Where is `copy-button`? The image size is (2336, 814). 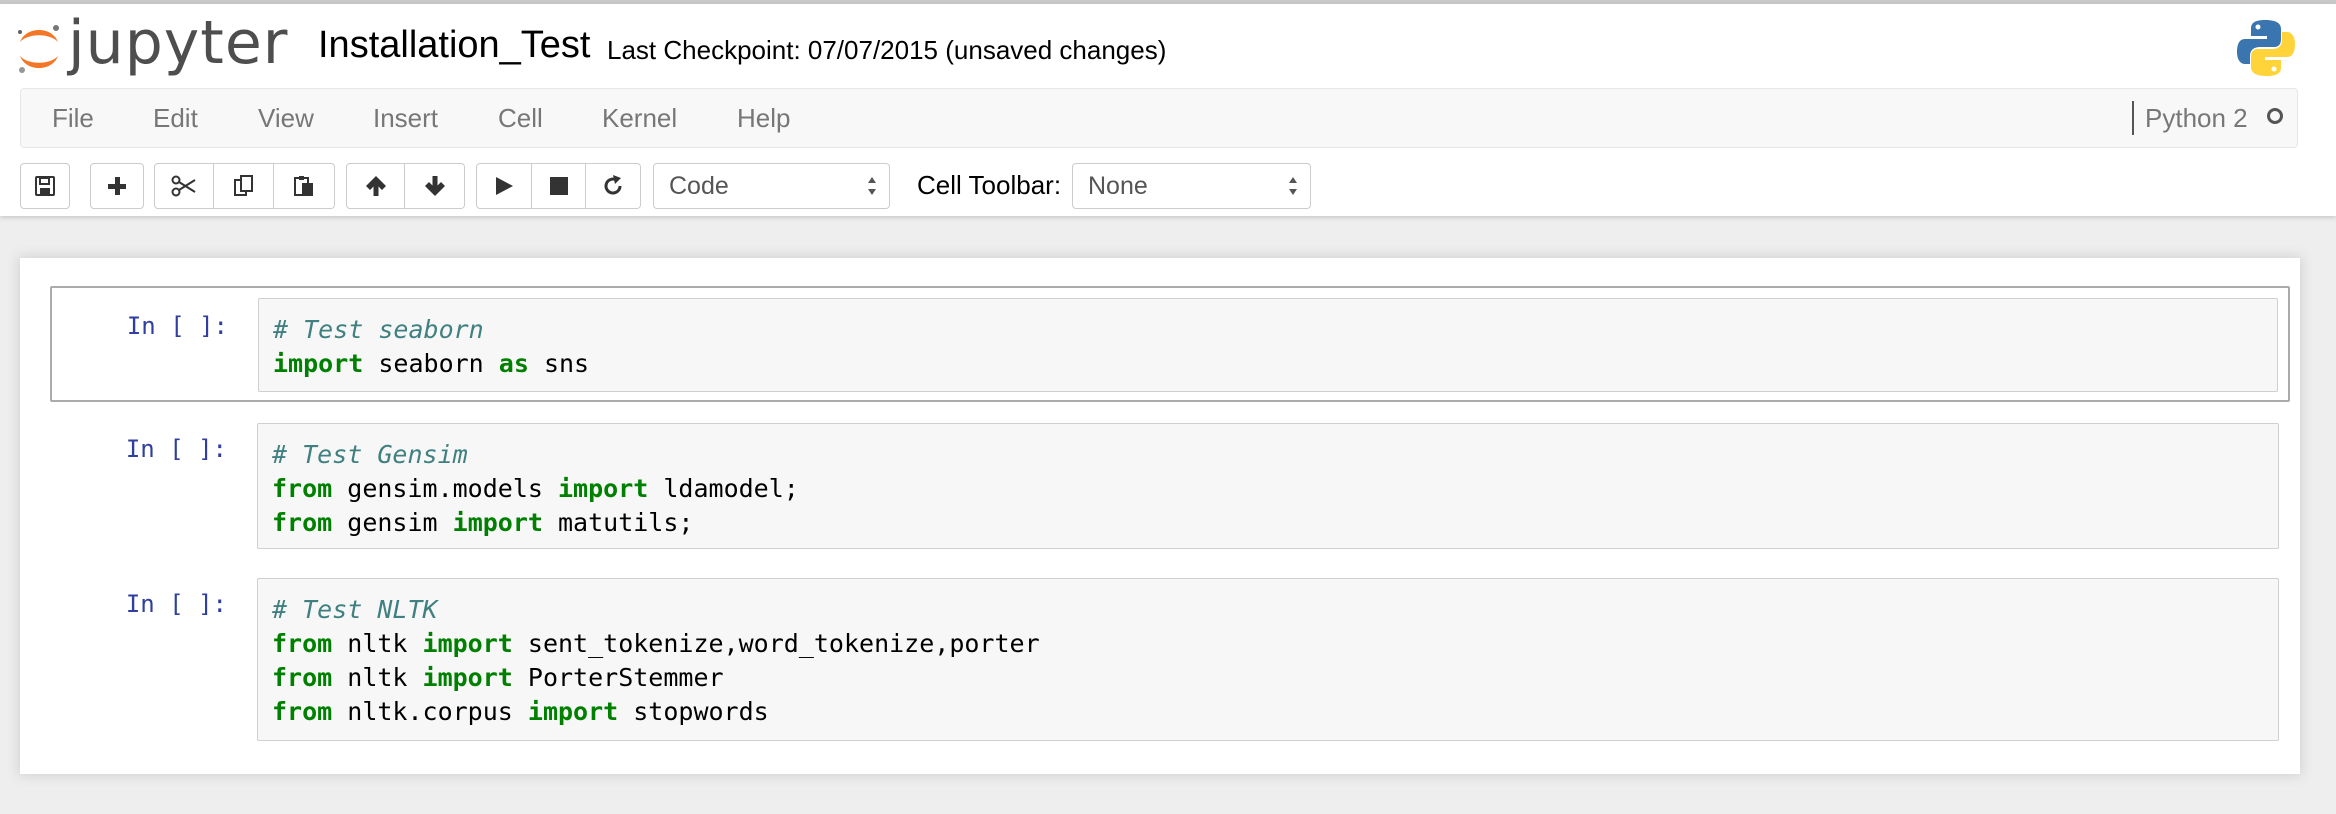
copy-button is located at coordinates (244, 186).